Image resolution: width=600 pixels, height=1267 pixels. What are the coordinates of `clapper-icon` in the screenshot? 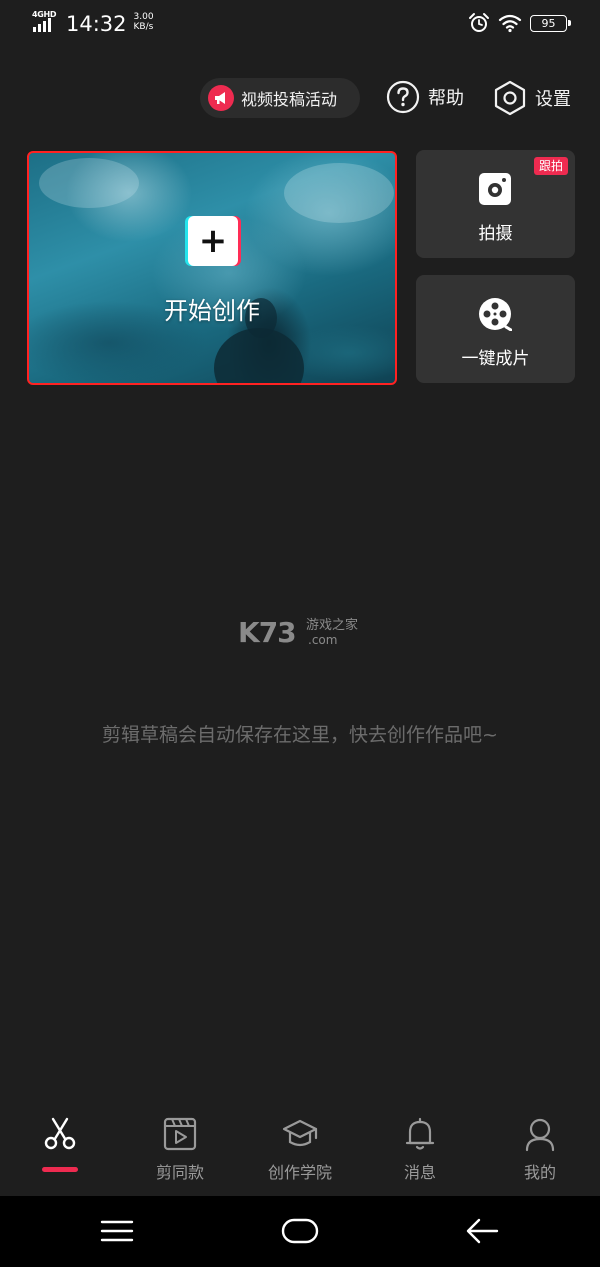 It's located at (180, 1134).